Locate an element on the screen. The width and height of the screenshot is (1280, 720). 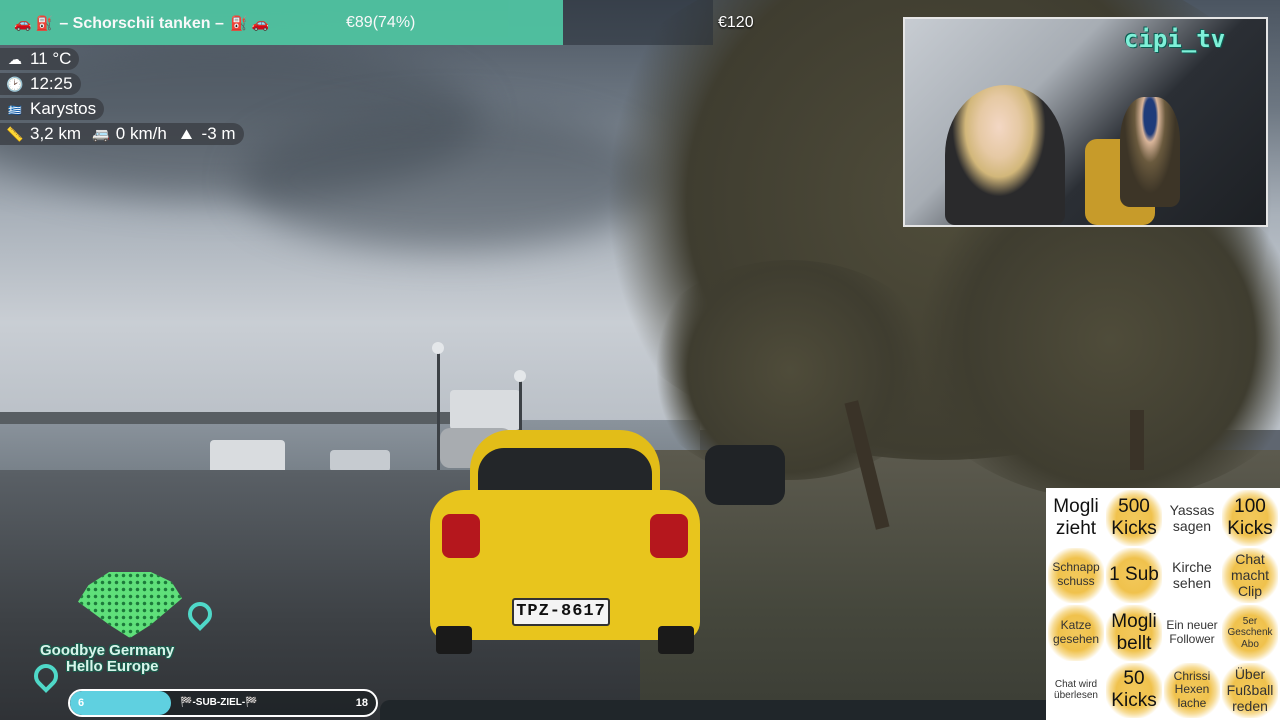
bingo-cell: Chrissi Hexen lache is located at coordinates (1192, 690).